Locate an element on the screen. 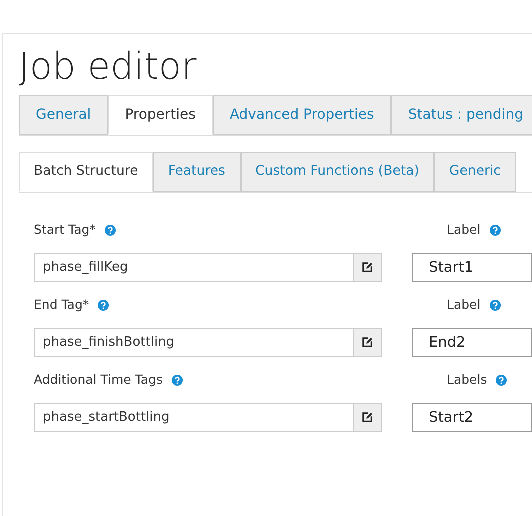  input-field: phase_finishBottling is located at coordinates (194, 342).